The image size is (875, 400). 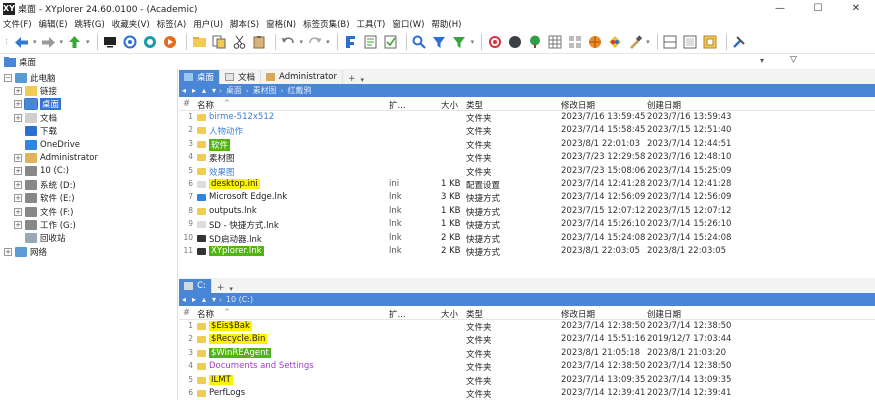 What do you see at coordinates (130, 42) in the screenshot?
I see `refresh-icon` at bounding box center [130, 42].